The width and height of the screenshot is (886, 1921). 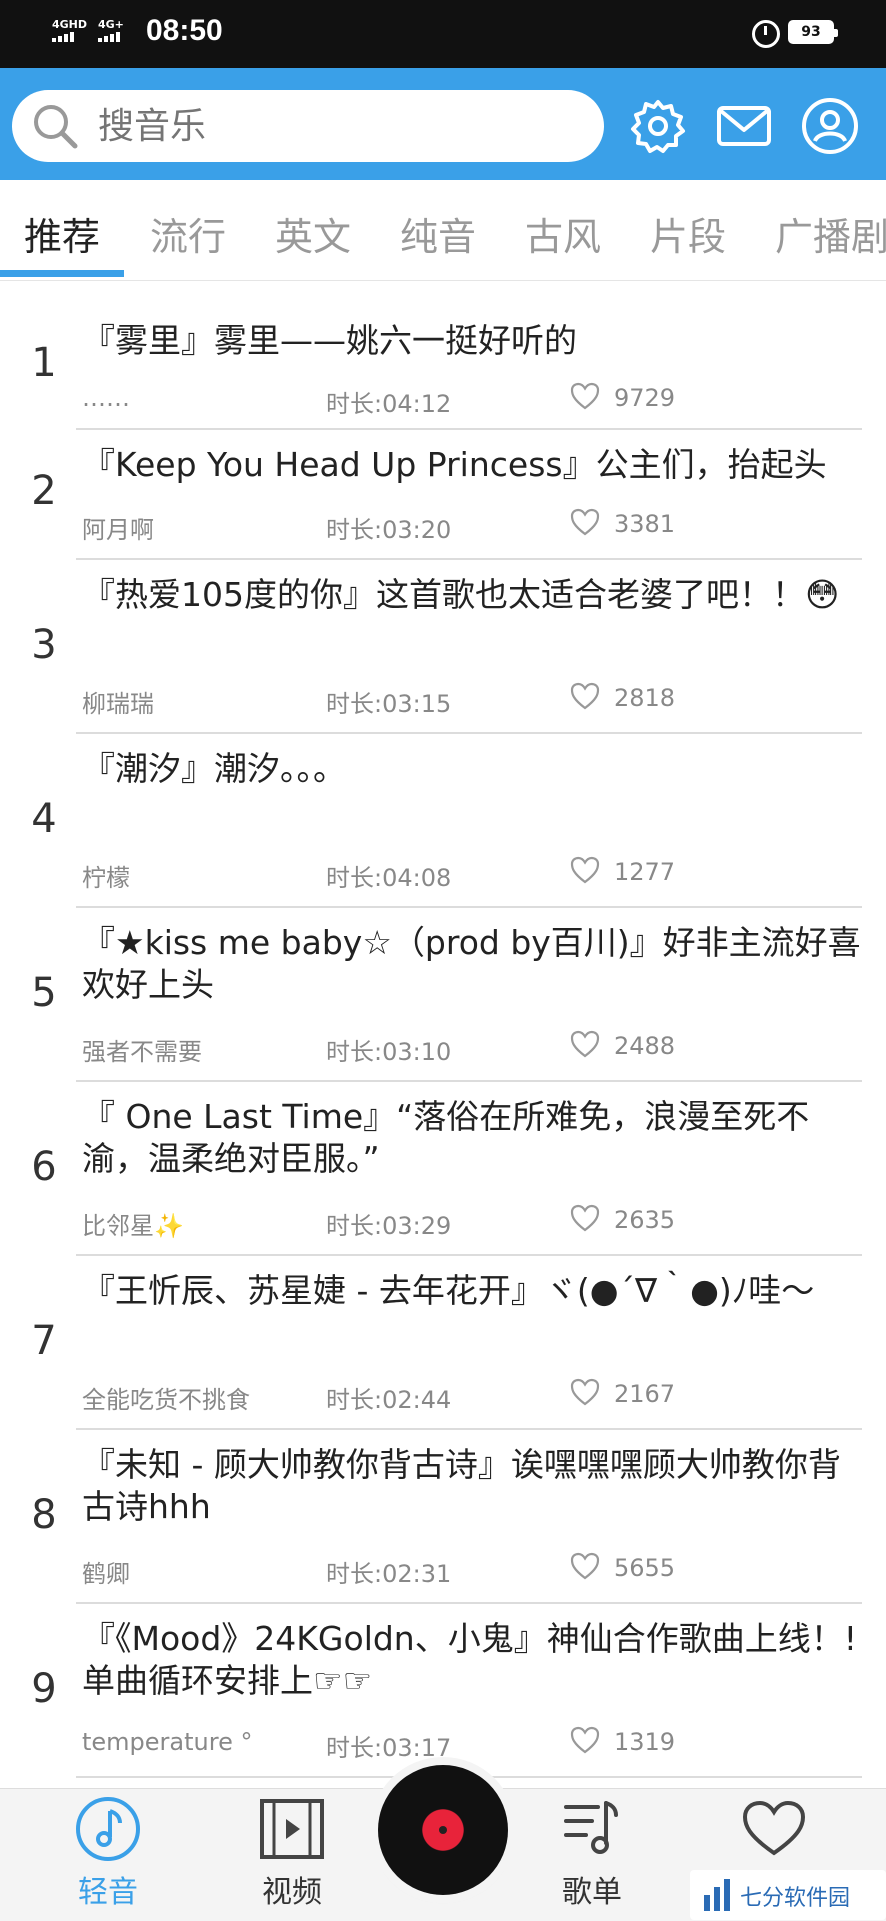 I want to click on song-rank: 2, so click(x=44, y=491).